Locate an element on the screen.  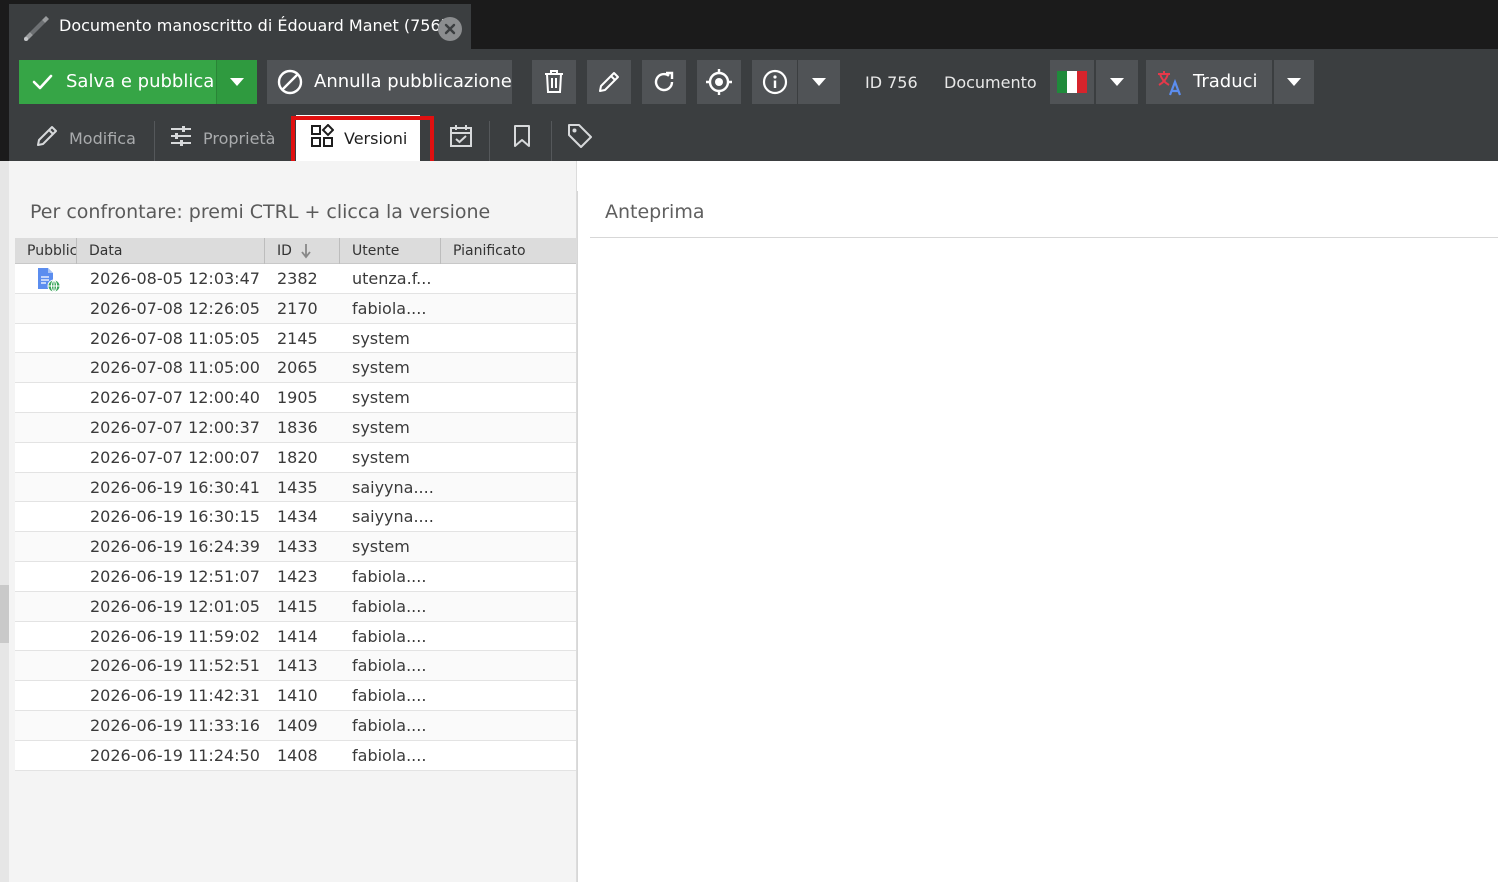
tab-schedule is located at coordinates (461, 138).